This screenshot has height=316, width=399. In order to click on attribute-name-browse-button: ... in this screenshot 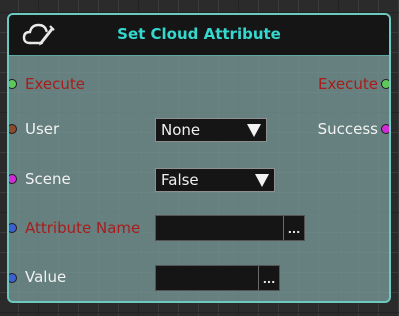, I will do `click(293, 228)`.